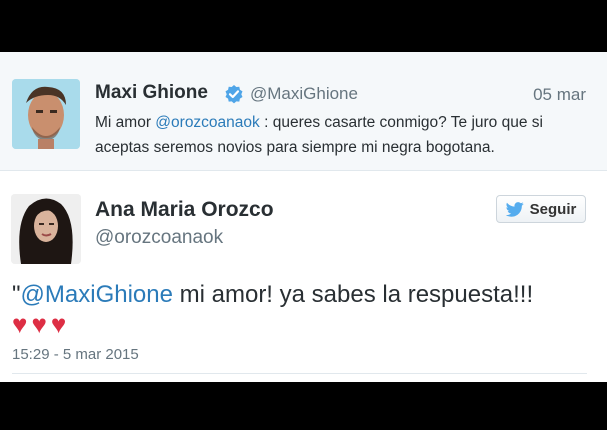  What do you see at coordinates (234, 94) in the screenshot?
I see `verified-badge-icon` at bounding box center [234, 94].